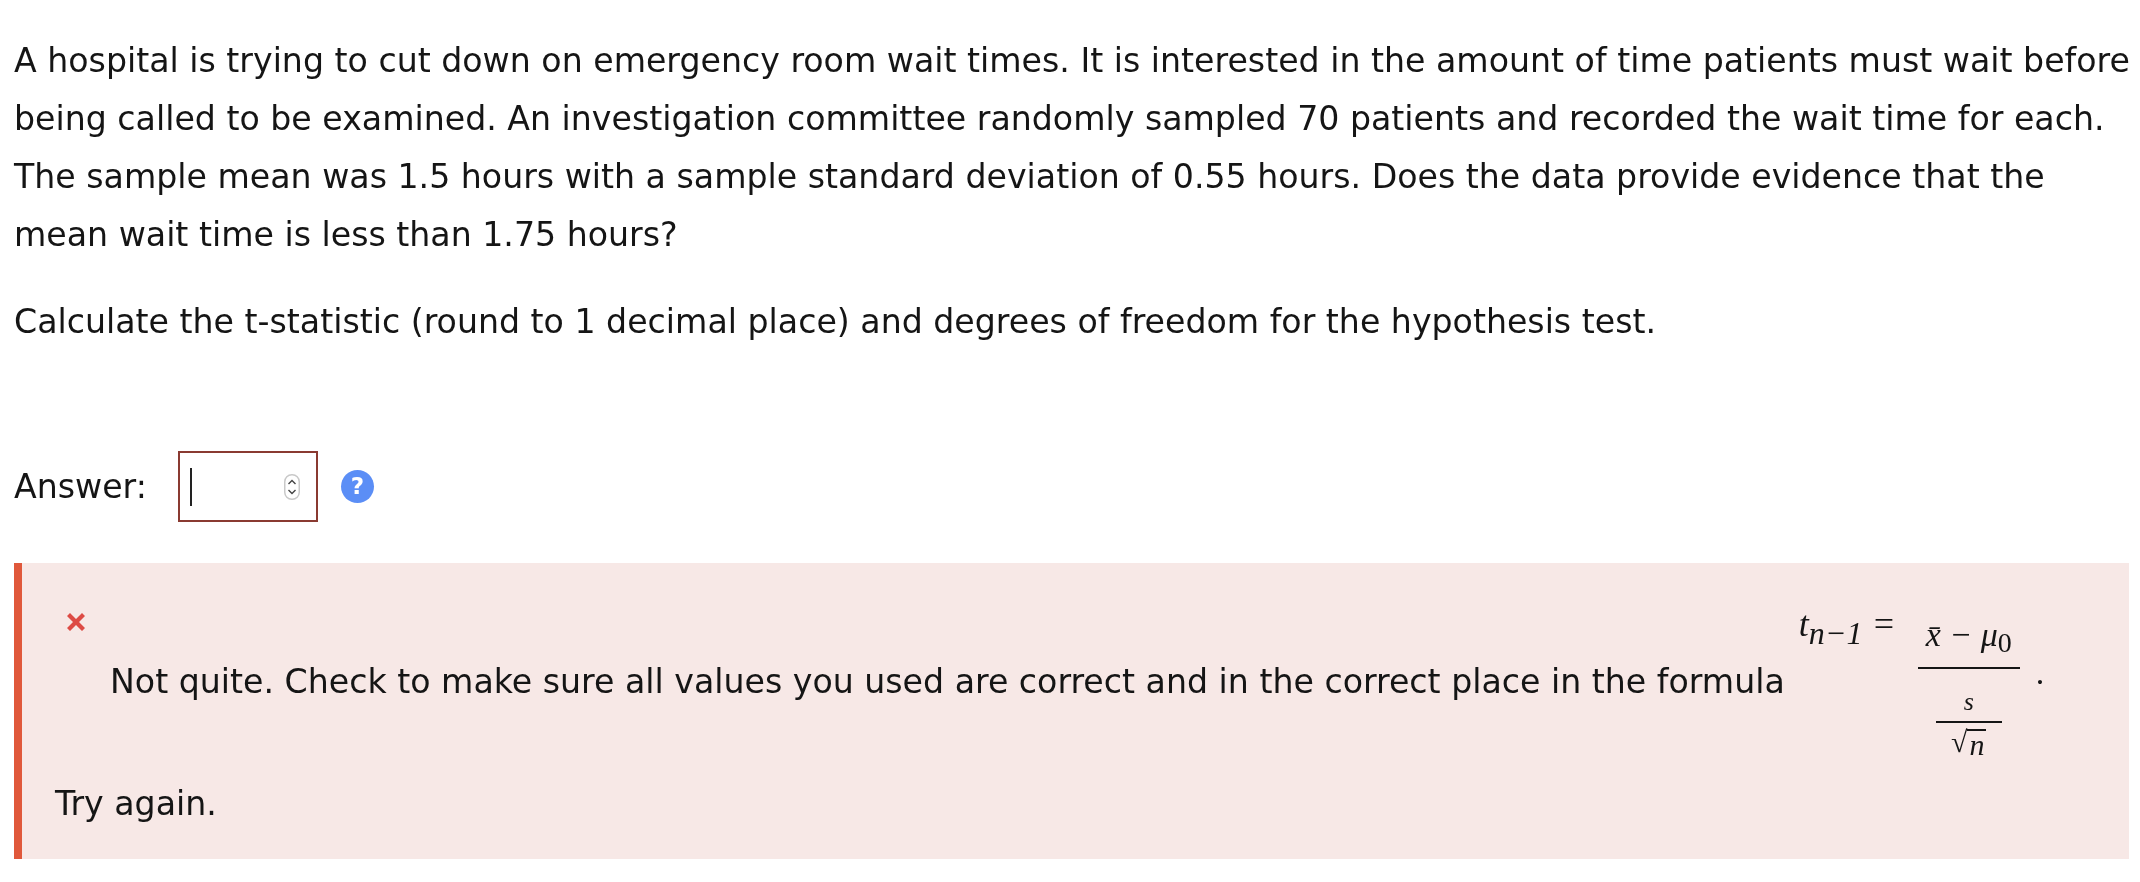 This screenshot has width=2140, height=882. What do you see at coordinates (2040, 673) in the screenshot?
I see `formula-period: .` at bounding box center [2040, 673].